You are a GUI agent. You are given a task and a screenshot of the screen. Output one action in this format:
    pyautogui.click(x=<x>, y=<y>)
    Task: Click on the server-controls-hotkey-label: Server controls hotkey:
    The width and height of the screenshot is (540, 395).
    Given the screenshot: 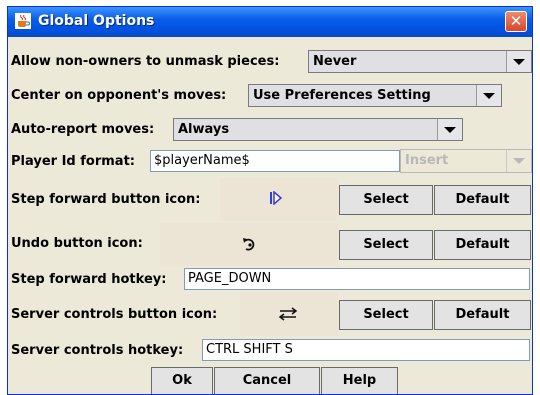 What is the action you would take?
    pyautogui.click(x=97, y=350)
    